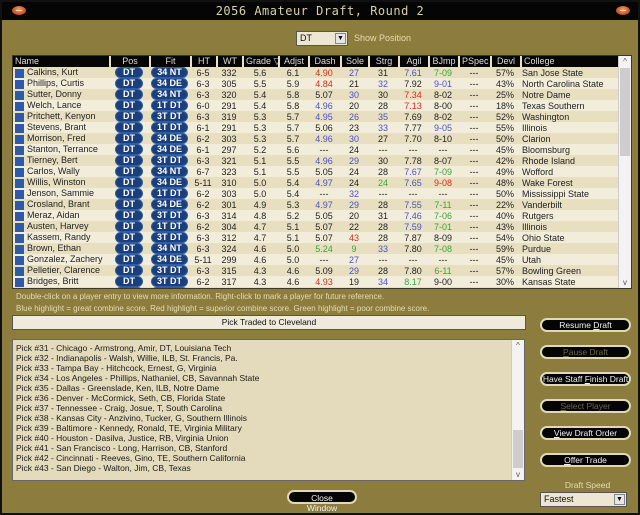 The width and height of the screenshot is (640, 515). I want to click on player-name-cell: Willis, Winston, so click(61, 182).